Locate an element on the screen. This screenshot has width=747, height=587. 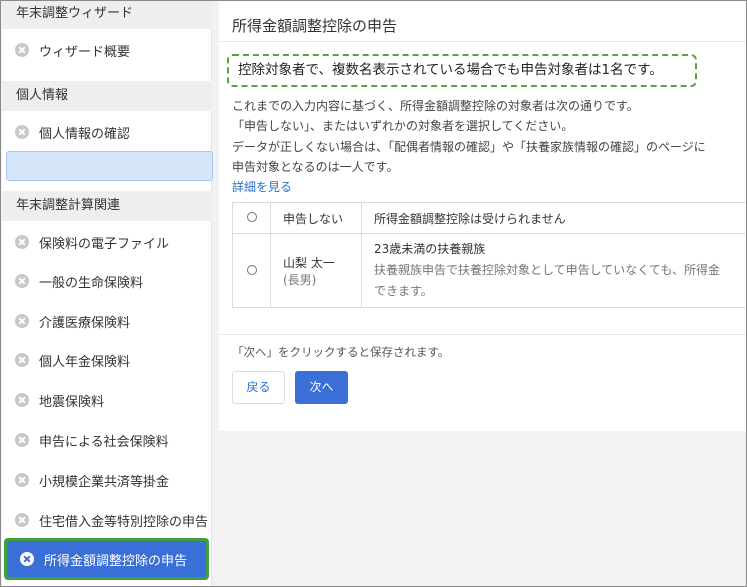
sidebar-item-pension-insurance: 個人年金保険料 is located at coordinates (107, 360).